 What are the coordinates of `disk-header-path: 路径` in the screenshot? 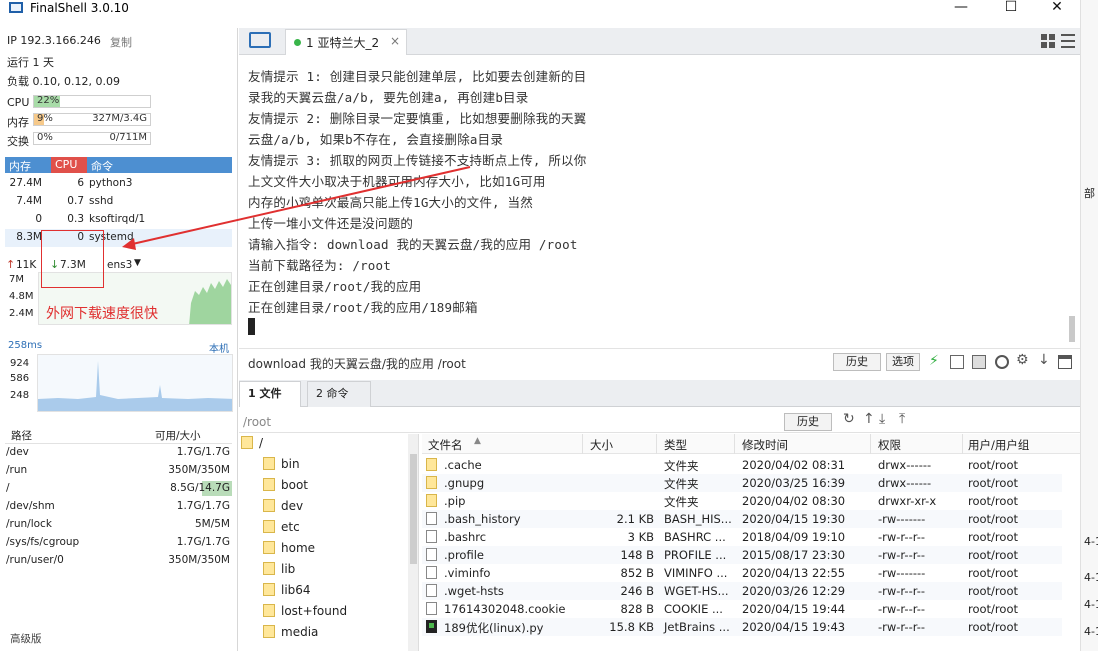 It's located at (21, 435).